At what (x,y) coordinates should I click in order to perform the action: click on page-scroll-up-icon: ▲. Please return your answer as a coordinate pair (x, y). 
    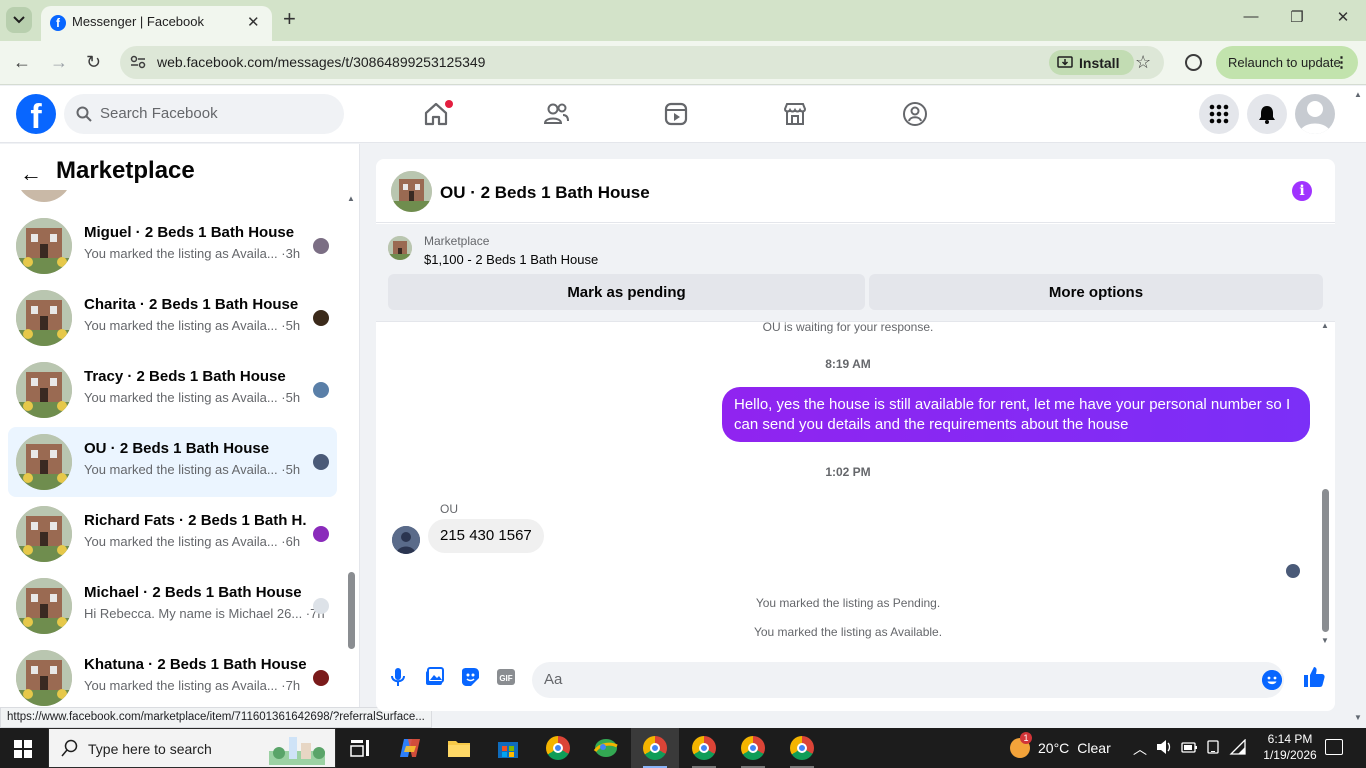
    Looking at the image, I should click on (1358, 94).